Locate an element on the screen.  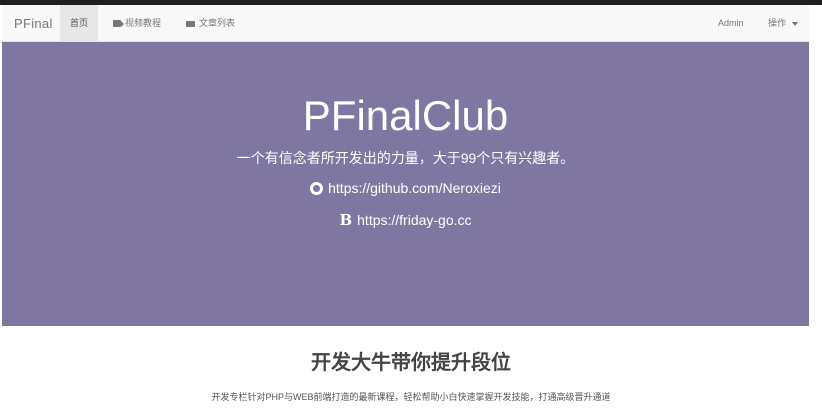
scrollbar-gutter is located at coordinates (815, 210).